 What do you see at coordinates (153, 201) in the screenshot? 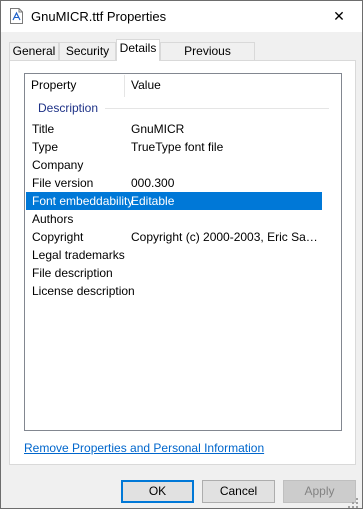
I see `property-value: Editable` at bounding box center [153, 201].